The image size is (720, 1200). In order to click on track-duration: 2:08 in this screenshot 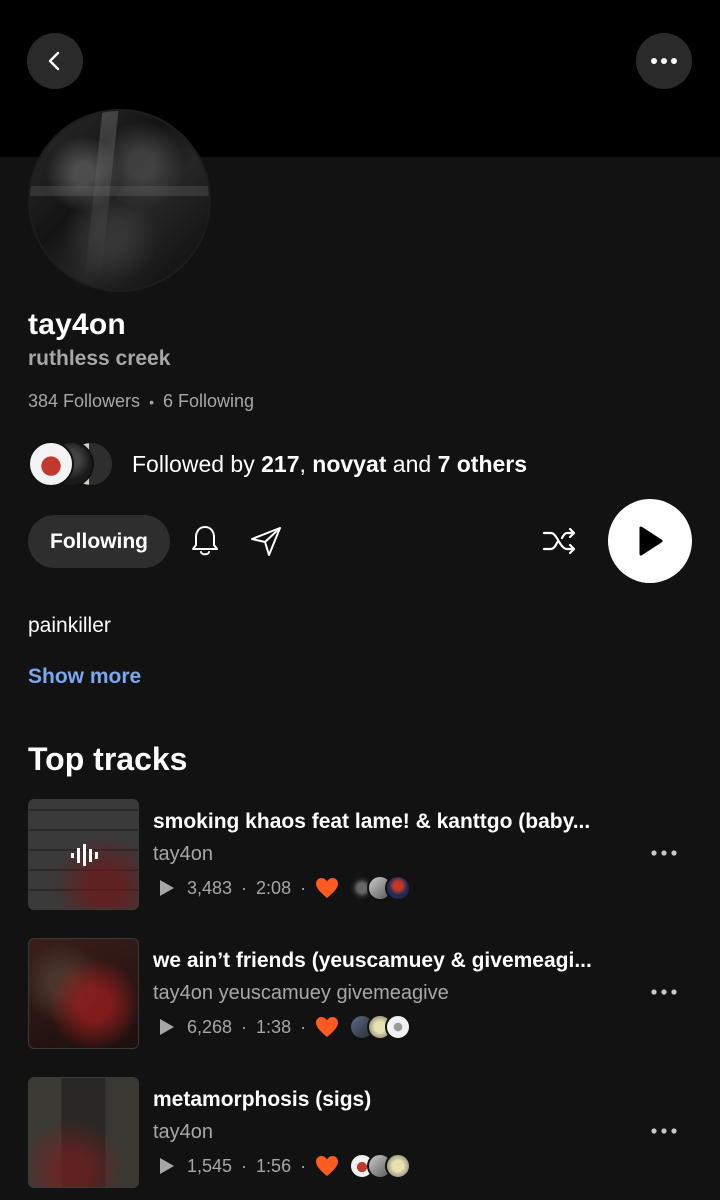, I will do `click(274, 887)`.